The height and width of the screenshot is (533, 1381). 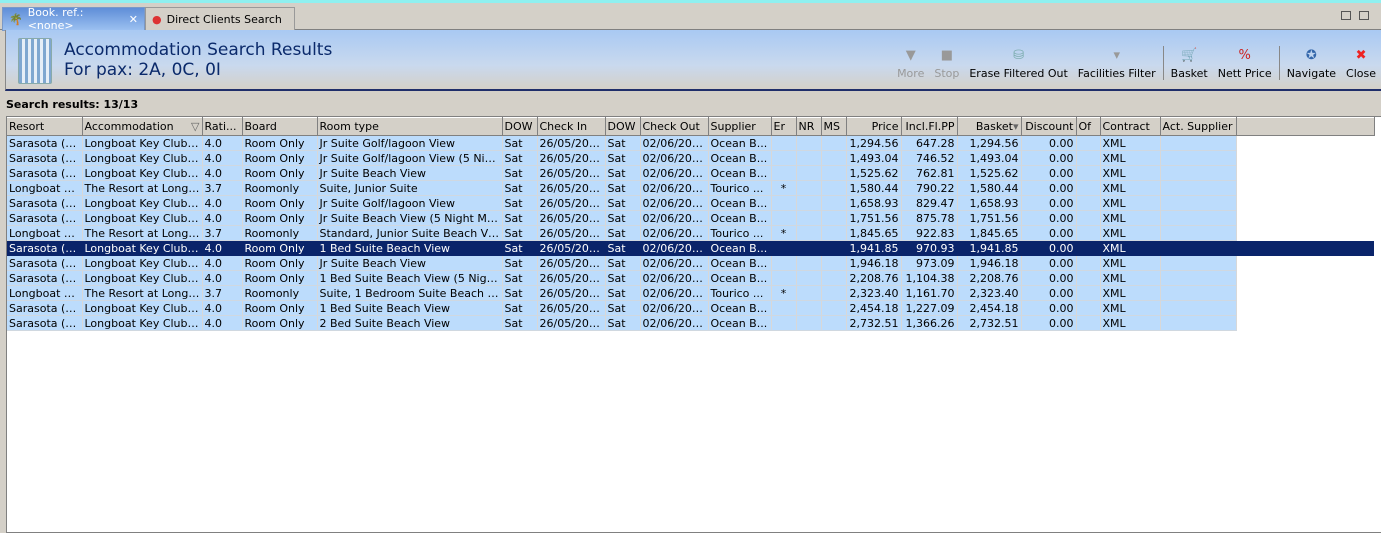 I want to click on column-header: Check In, so click(x=571, y=126).